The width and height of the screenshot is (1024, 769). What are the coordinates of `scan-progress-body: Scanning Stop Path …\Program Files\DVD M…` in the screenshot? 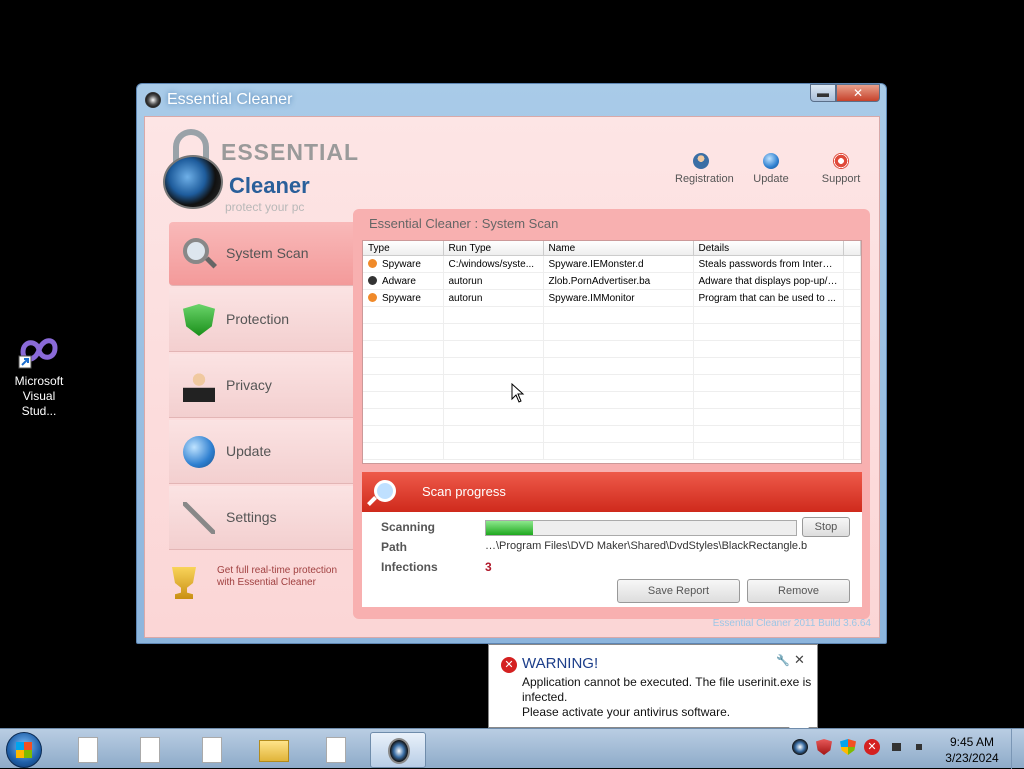 It's located at (612, 559).